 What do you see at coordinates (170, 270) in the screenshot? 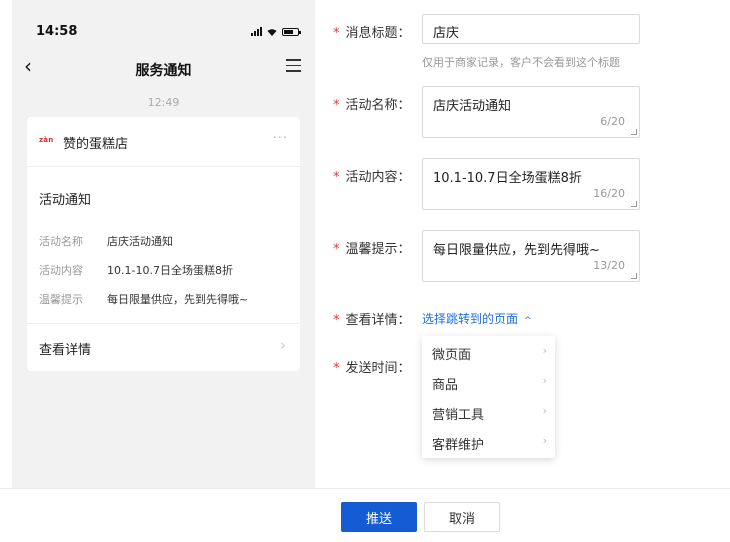
I see `card-row-value: 10.1-10.7日全场蛋糕8折` at bounding box center [170, 270].